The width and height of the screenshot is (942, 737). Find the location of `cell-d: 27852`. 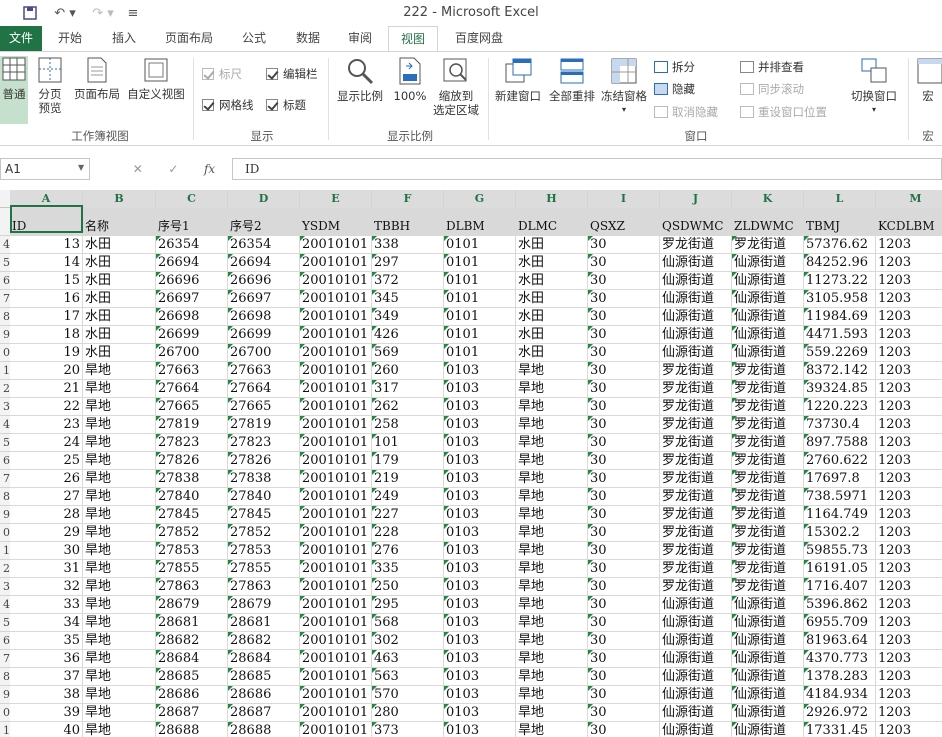

cell-d: 27852 is located at coordinates (264, 533).